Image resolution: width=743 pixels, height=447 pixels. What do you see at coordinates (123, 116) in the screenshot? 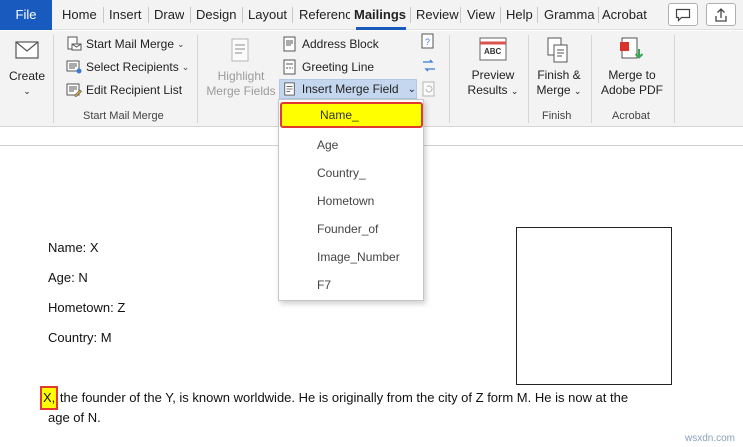
I see `start-mail-merge-group-label: Start Mail Merge` at bounding box center [123, 116].